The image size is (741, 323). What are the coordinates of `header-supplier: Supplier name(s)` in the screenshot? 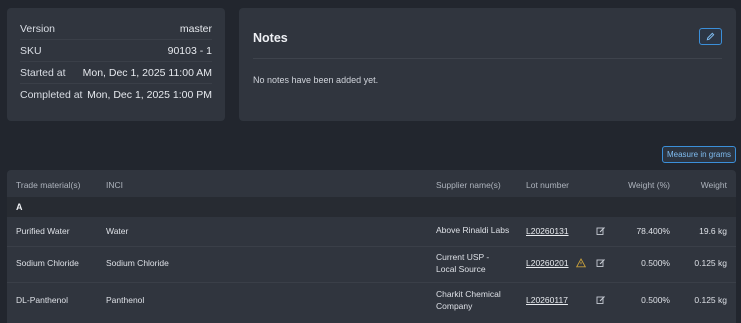 It's located at (468, 185).